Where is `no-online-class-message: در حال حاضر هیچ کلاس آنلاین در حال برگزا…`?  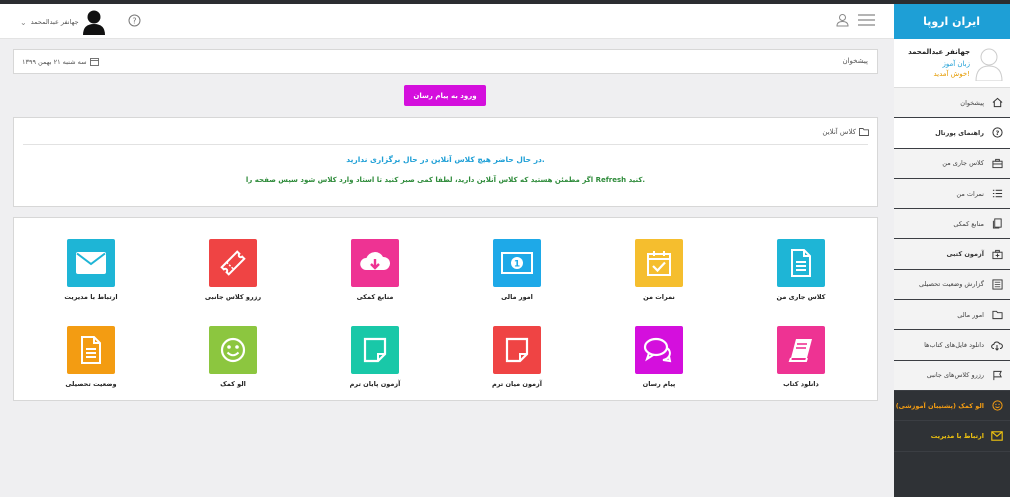
no-online-class-message: در حال حاضر هیچ کلاس آنلاین در حال برگزا… is located at coordinates (445, 159).